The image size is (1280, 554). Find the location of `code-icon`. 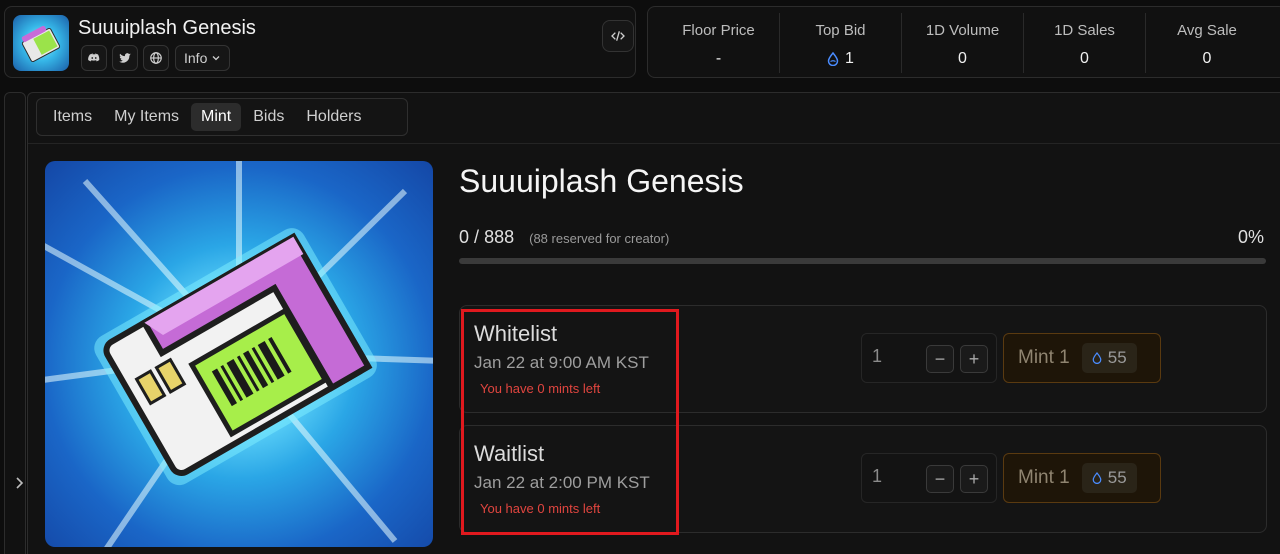

code-icon is located at coordinates (618, 36).